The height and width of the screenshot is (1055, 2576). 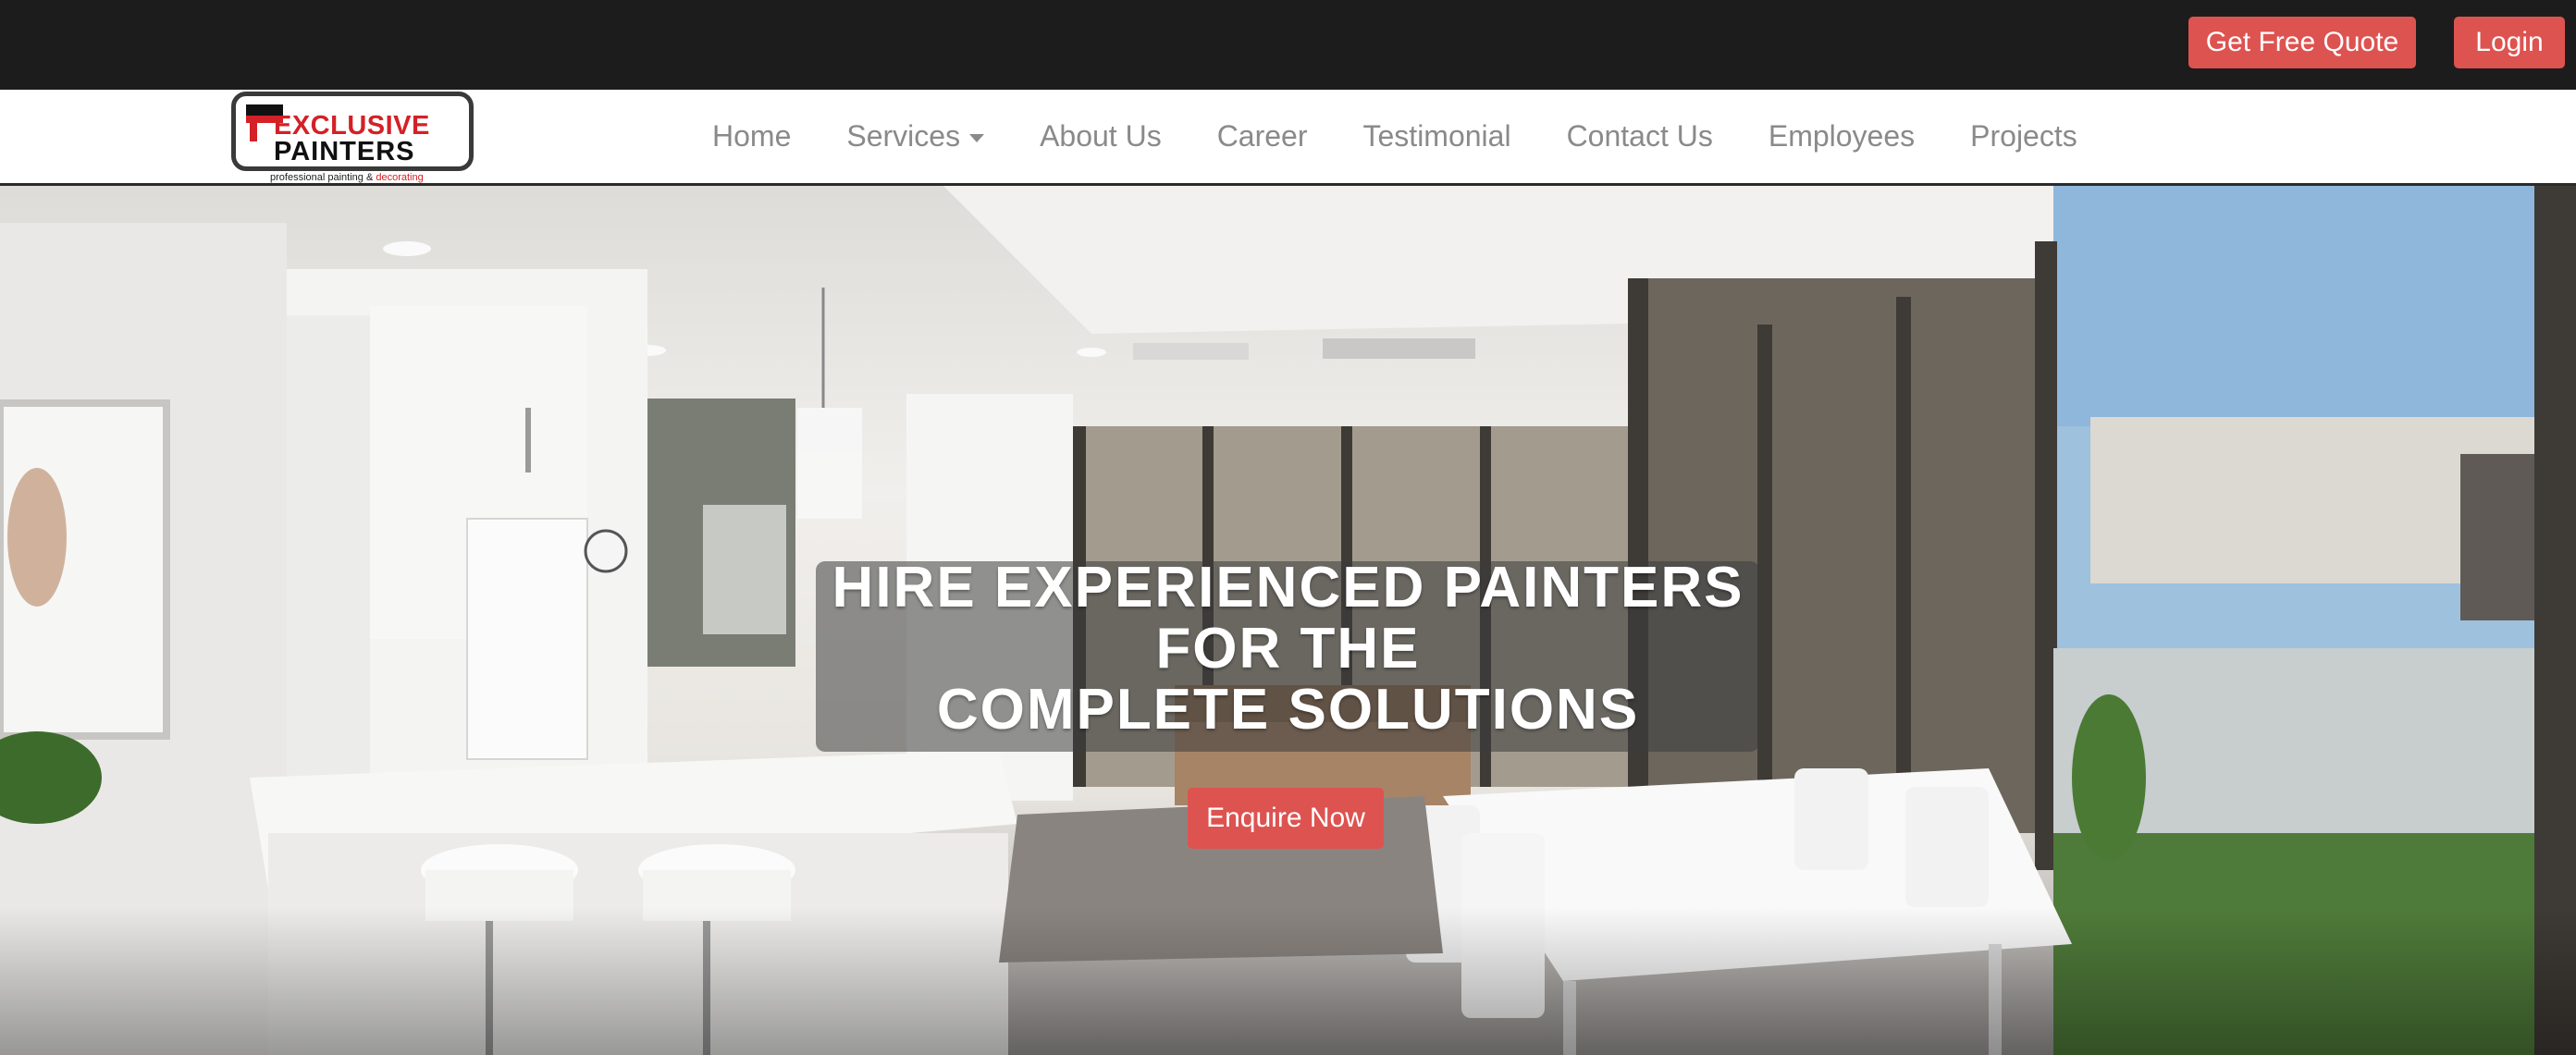 What do you see at coordinates (400, 177) in the screenshot?
I see `logo-tagline-accent: decorating` at bounding box center [400, 177].